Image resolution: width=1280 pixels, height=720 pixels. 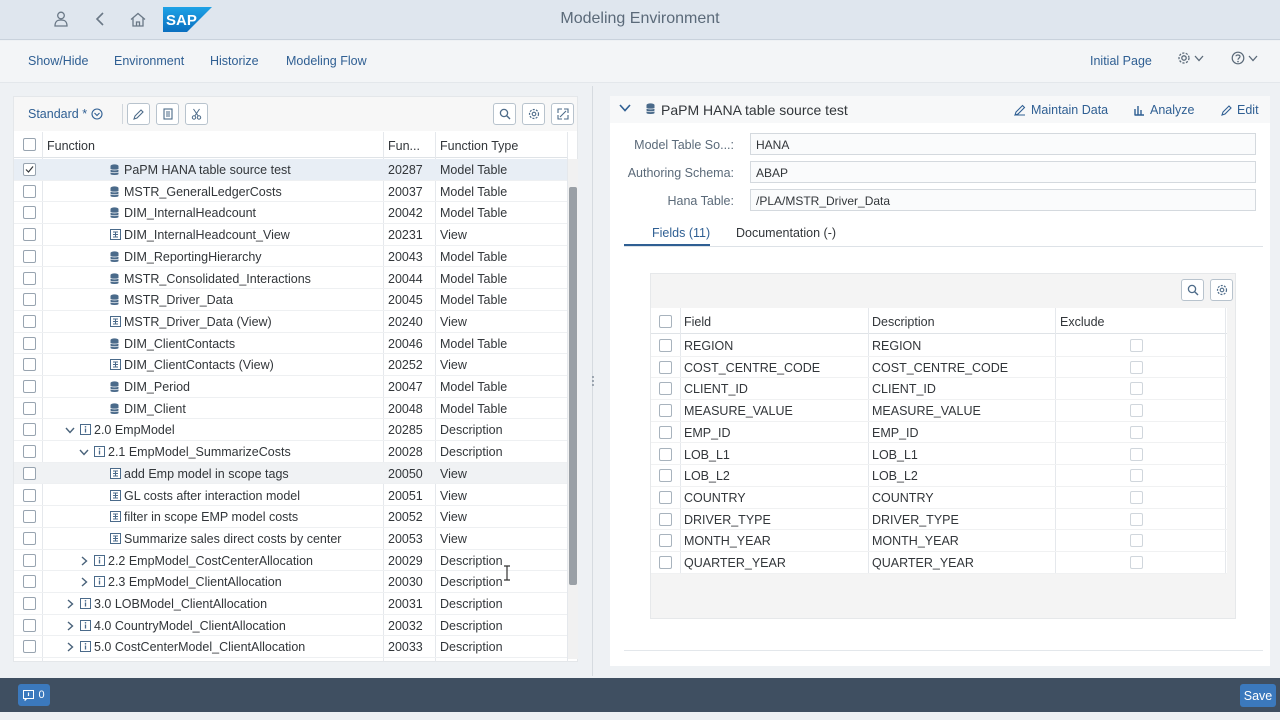 I want to click on help-menu-button, so click(x=1244, y=58).